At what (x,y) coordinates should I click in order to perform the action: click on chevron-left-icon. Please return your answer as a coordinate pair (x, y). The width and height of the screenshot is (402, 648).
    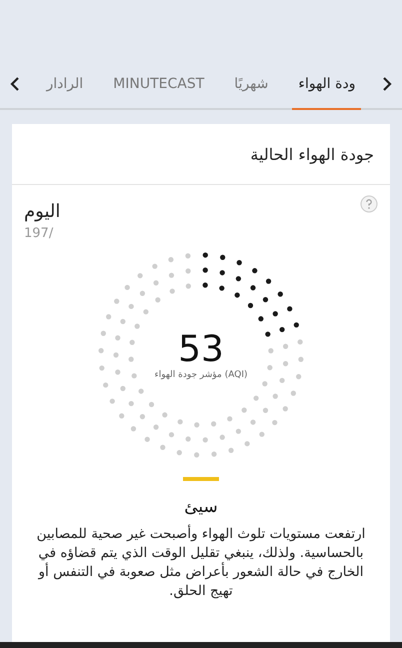
    Looking at the image, I should click on (15, 84).